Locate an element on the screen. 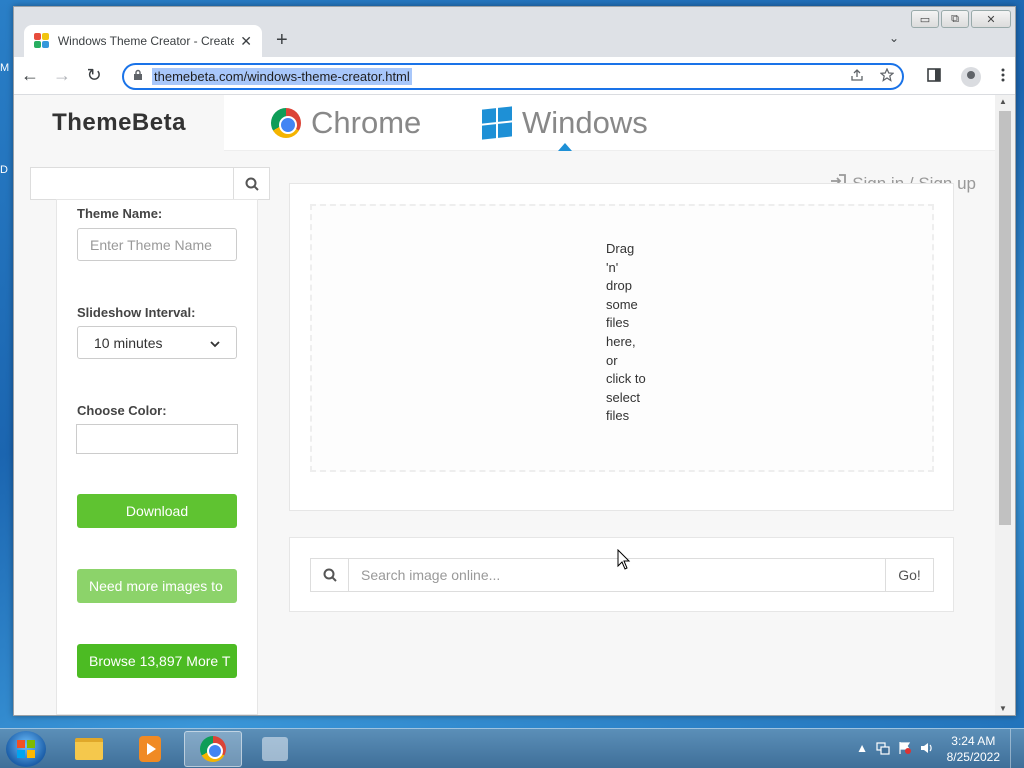 This screenshot has height=768, width=1024. browse-themes-button: Browse 13,897 More T is located at coordinates (157, 661).